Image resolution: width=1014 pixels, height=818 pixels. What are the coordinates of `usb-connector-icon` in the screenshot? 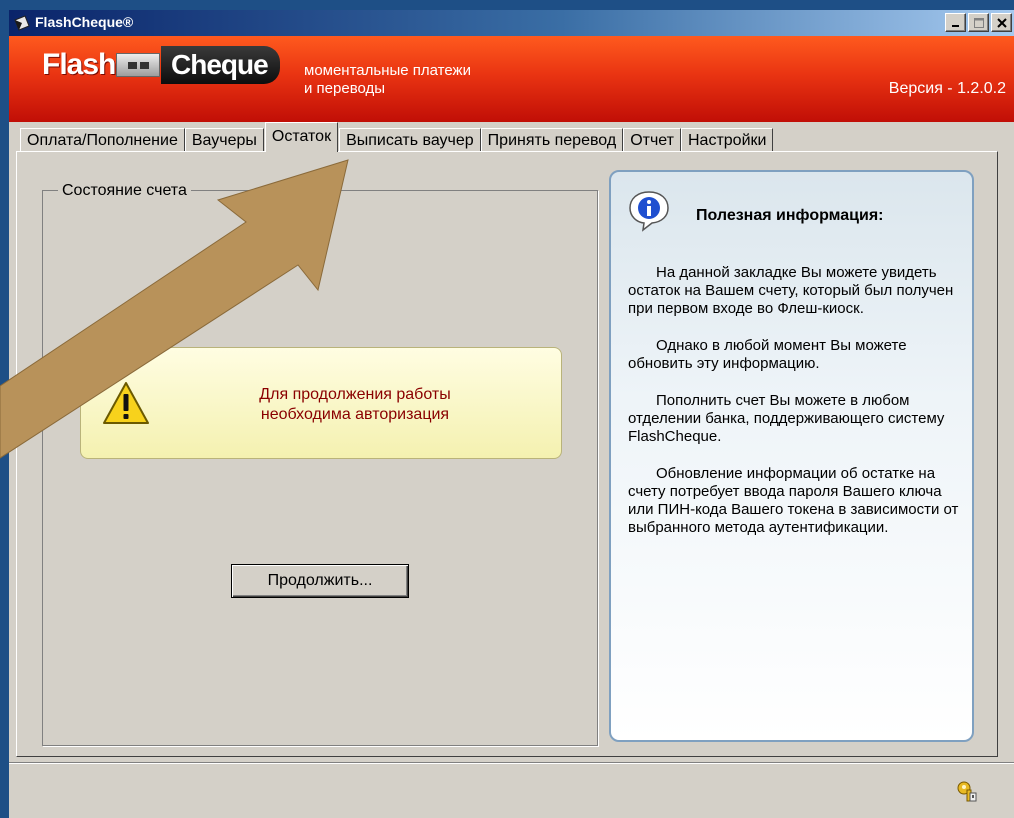 It's located at (138, 65).